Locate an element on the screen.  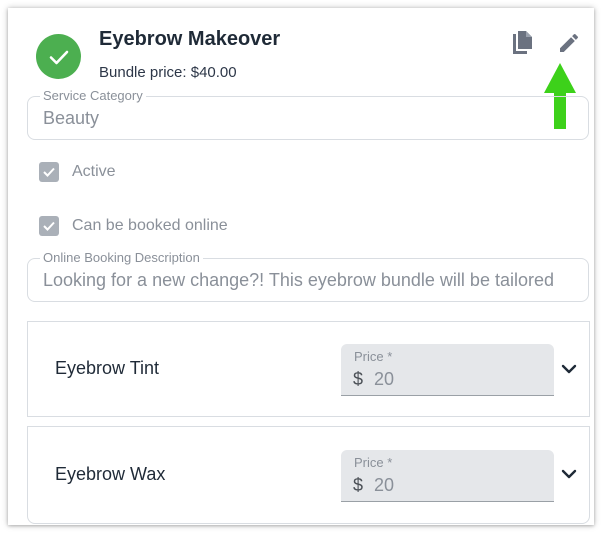
service-category-label: Service Category is located at coordinates (93, 95).